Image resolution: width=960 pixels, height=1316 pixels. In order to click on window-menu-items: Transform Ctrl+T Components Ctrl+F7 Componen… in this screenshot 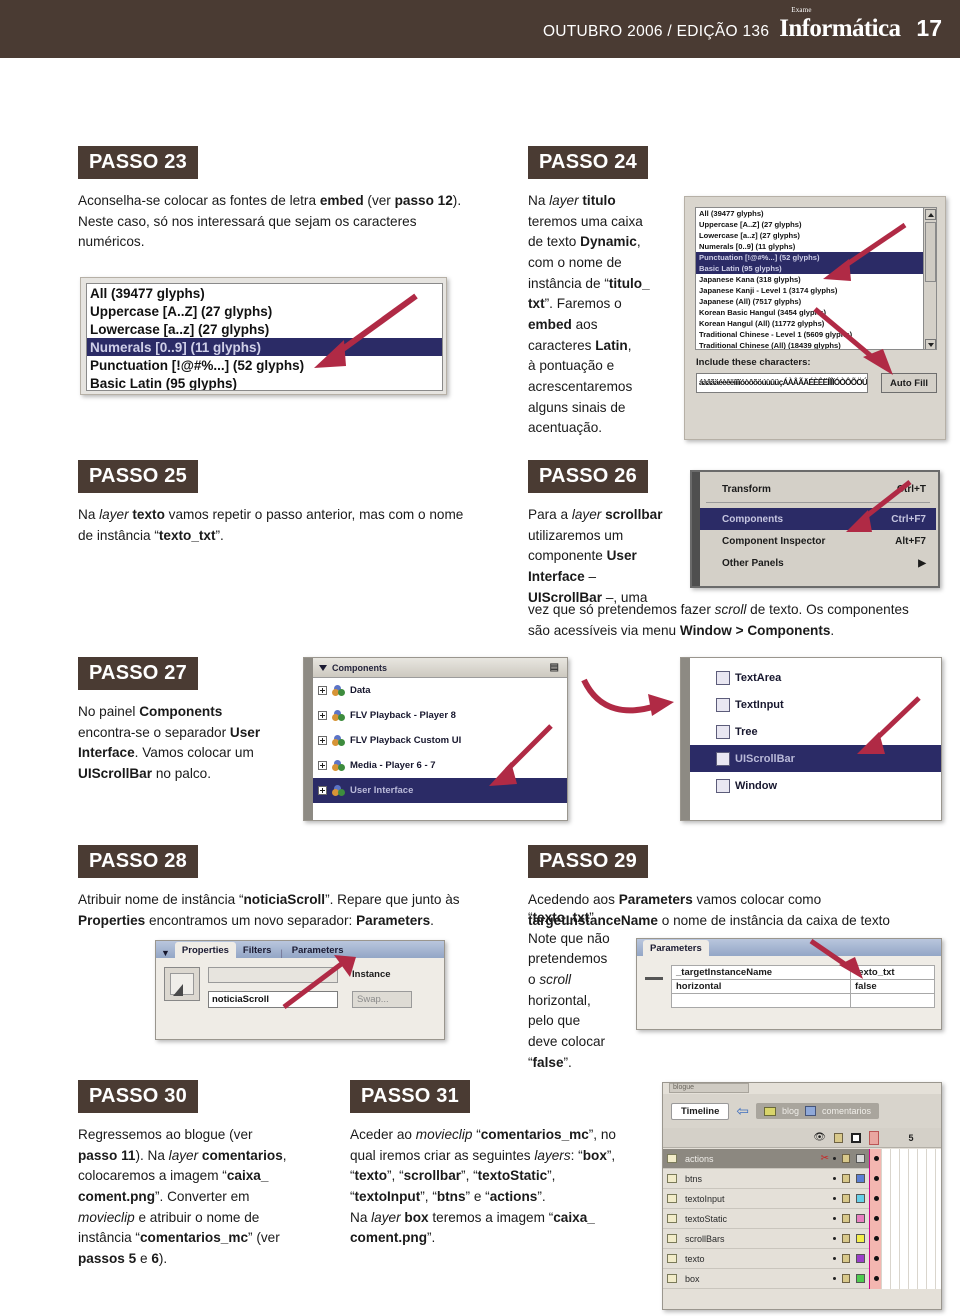, I will do `click(818, 526)`.